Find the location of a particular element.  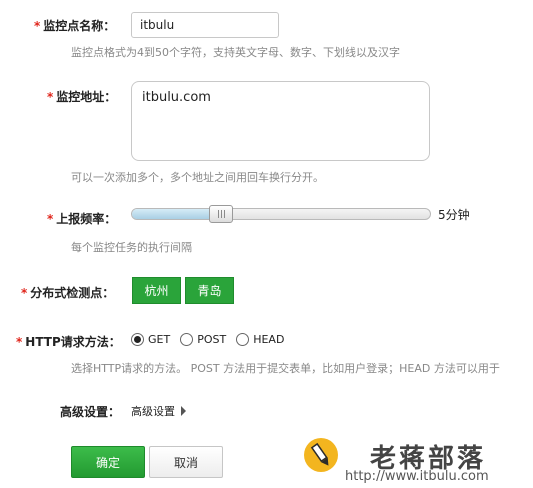

name-hint: 监控点格式为4到50个字符，支持英文字母、数字、下划线以及汉字 is located at coordinates (235, 52).